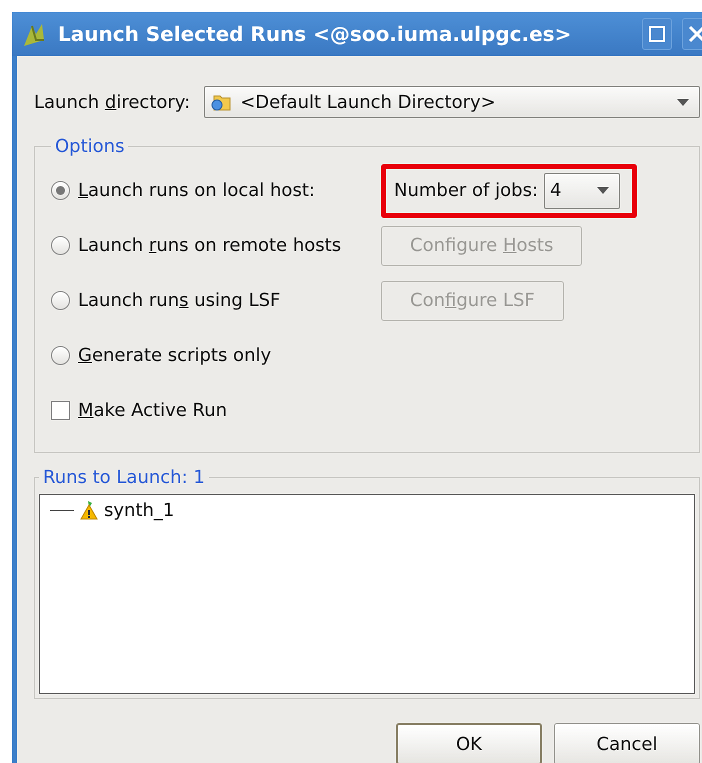 This screenshot has width=702, height=763. I want to click on maximize-button, so click(657, 34).